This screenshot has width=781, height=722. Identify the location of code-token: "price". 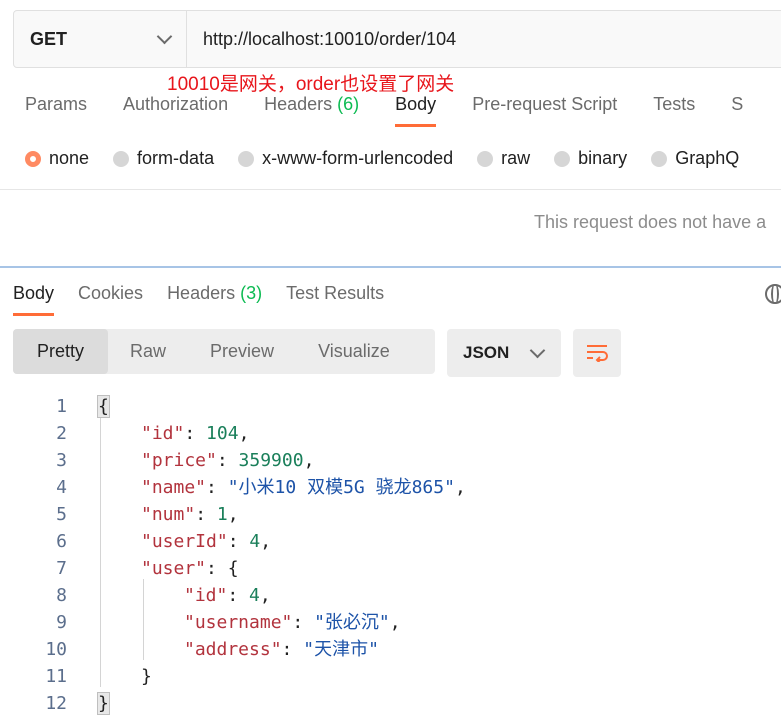
(179, 460).